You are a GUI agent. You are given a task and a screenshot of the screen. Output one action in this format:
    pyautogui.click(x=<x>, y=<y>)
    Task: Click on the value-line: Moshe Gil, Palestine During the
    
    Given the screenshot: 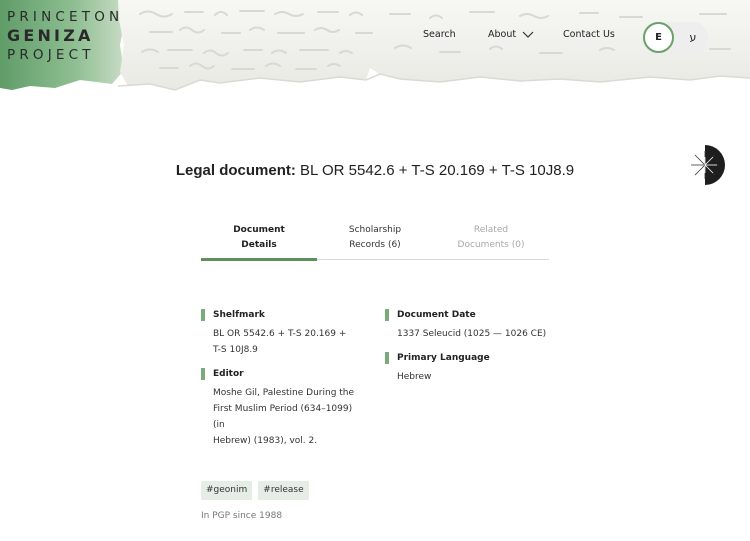 What is the action you would take?
    pyautogui.click(x=284, y=393)
    